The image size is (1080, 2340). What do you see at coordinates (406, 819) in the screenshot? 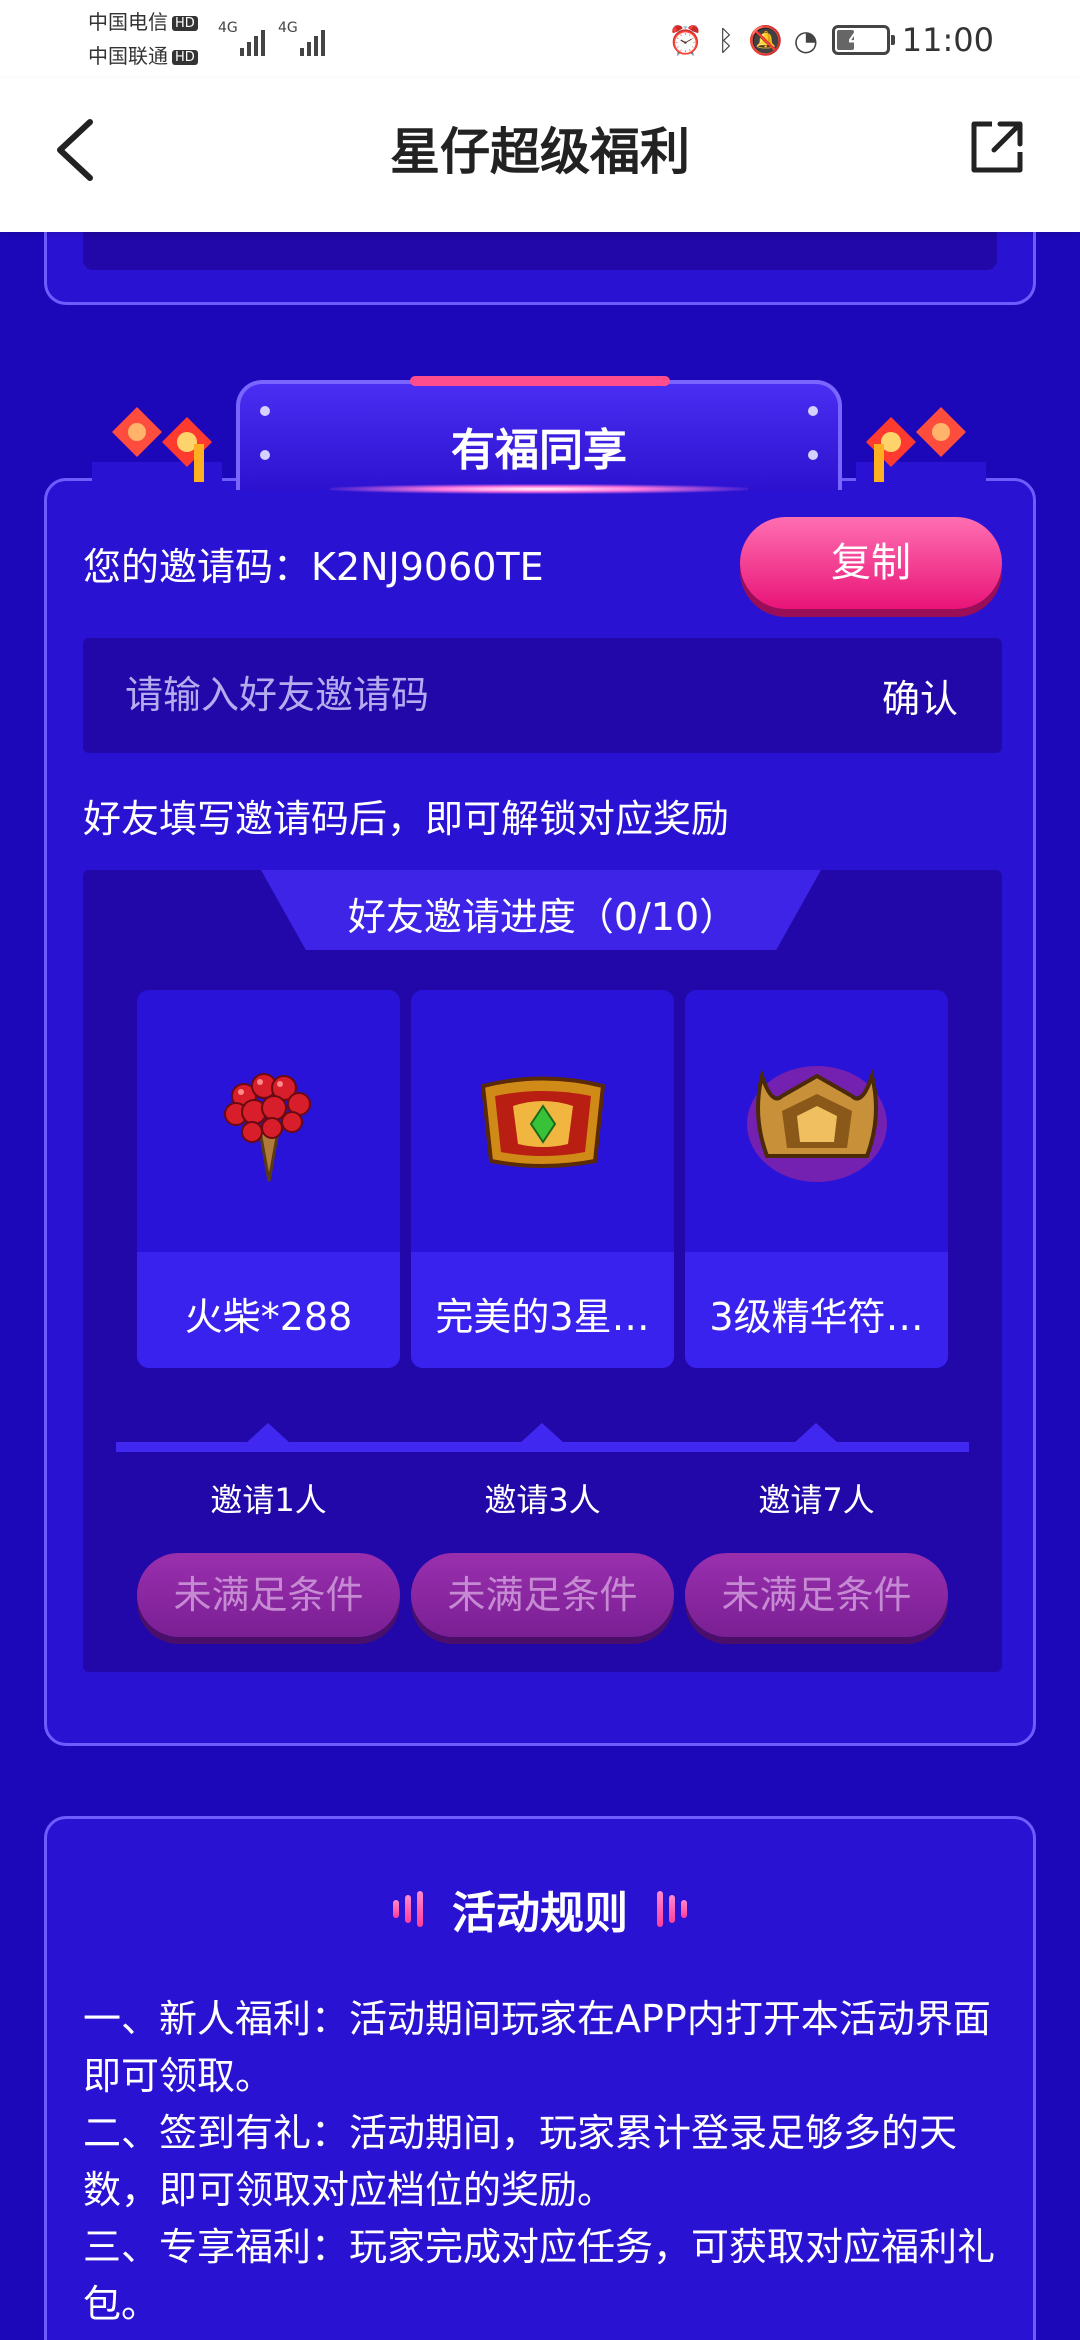
I see `invite-hint: 好友填写邀请码后，即可解锁对应奖励` at bounding box center [406, 819].